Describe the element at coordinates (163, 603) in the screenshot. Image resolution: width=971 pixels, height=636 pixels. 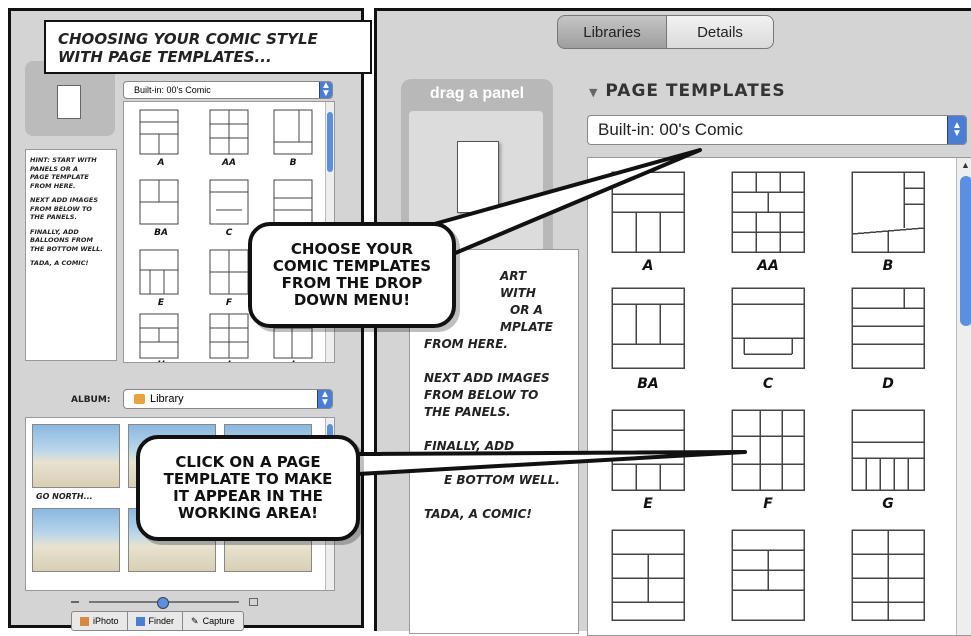
I see `slider-knob` at that location.